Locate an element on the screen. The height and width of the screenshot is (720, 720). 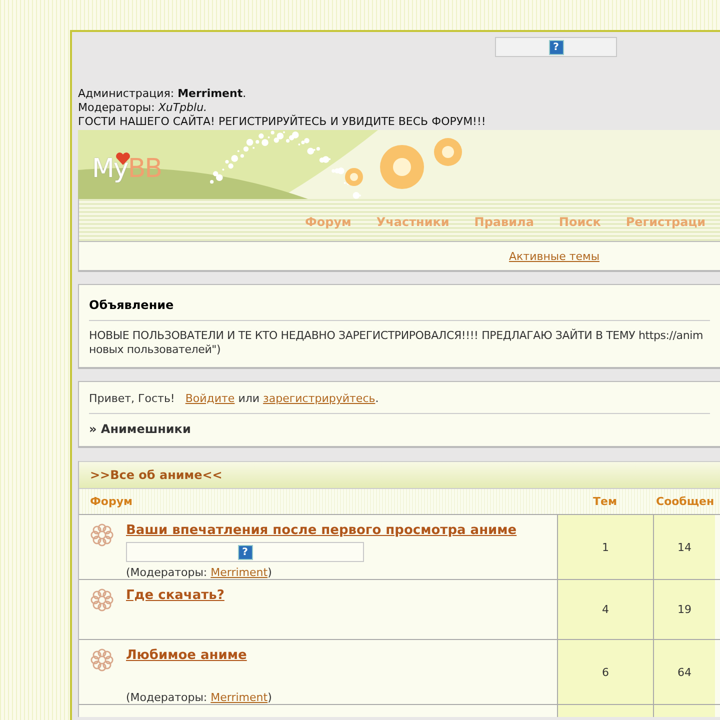
announcement-text: НОВЫЕ ПОЛЬЗОВАТЕЛИ И ТЕ КТО НЕДАВНО ЗАРЕГИСТРИРОВАЛСЯ!!!! ПРЕДЛАГАЮ ЗАЙТИ В ТЕМУ https://anim is located at coordinates (396, 336).